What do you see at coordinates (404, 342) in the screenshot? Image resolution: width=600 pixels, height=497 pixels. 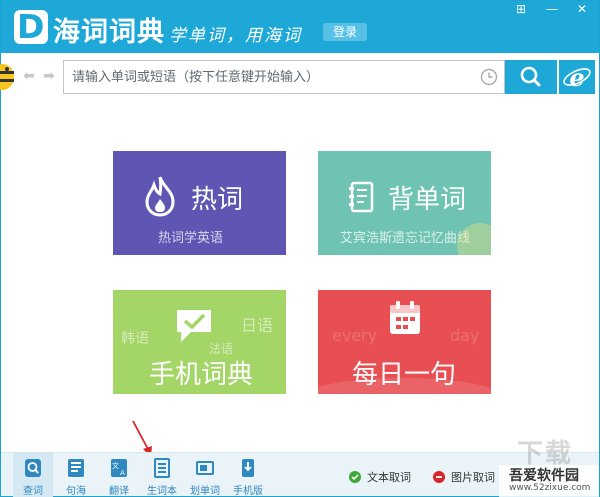 I see `daily-sentence-tile: every day 每日一句` at bounding box center [404, 342].